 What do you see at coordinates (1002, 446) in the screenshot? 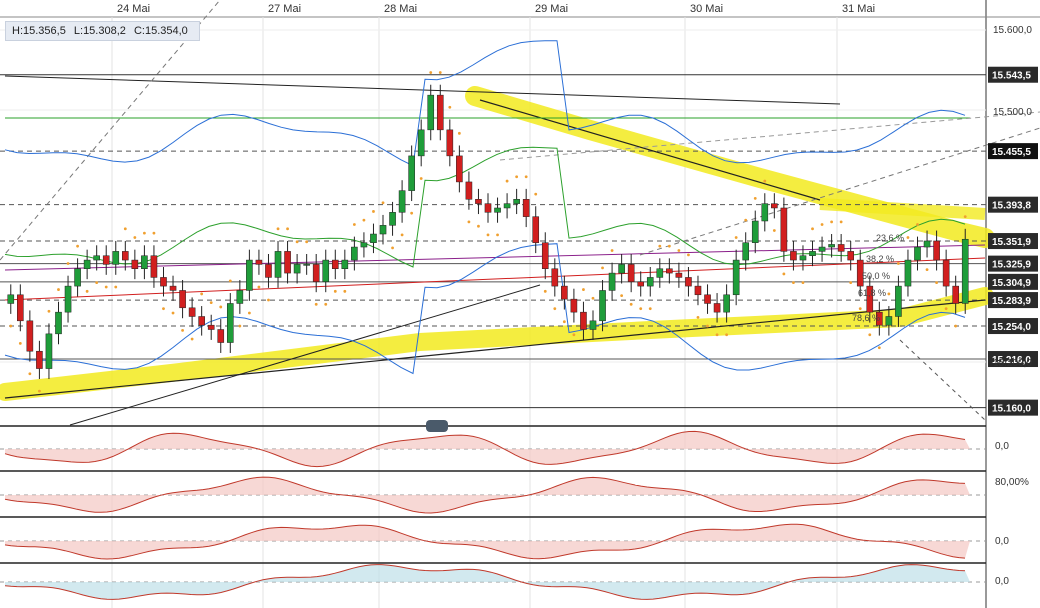
I see `indicator-label: 0,0` at bounding box center [1002, 446].